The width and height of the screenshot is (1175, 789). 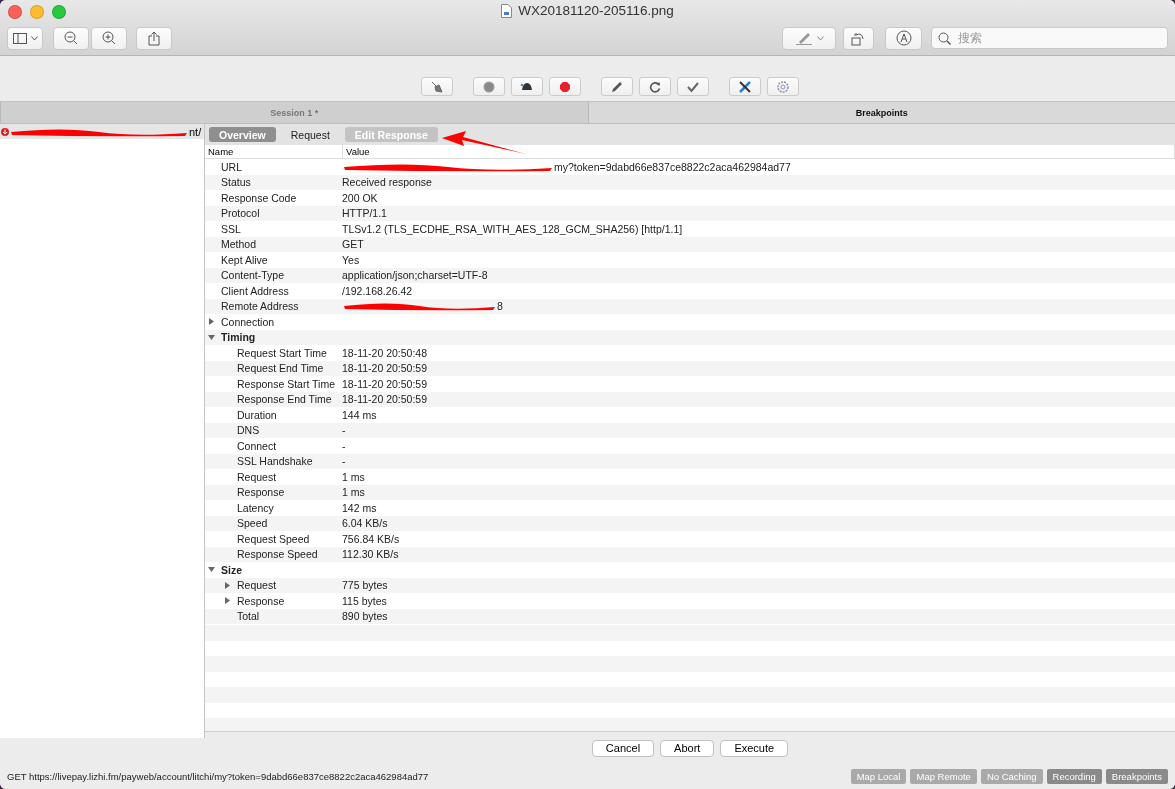 What do you see at coordinates (282, 352) in the screenshot?
I see `property-name: Request Start Time` at bounding box center [282, 352].